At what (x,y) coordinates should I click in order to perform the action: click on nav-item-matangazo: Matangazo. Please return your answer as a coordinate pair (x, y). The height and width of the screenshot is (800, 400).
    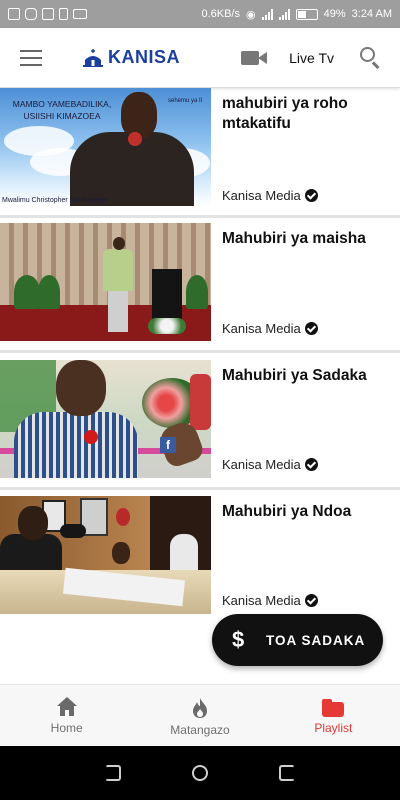
    Looking at the image, I should click on (199, 715).